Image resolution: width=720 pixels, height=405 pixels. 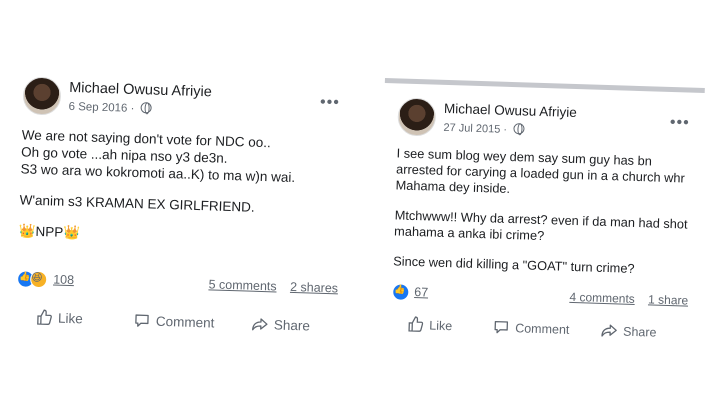 What do you see at coordinates (177, 284) in the screenshot?
I see `reaction-bar: 108 5 comments 2 shares` at bounding box center [177, 284].